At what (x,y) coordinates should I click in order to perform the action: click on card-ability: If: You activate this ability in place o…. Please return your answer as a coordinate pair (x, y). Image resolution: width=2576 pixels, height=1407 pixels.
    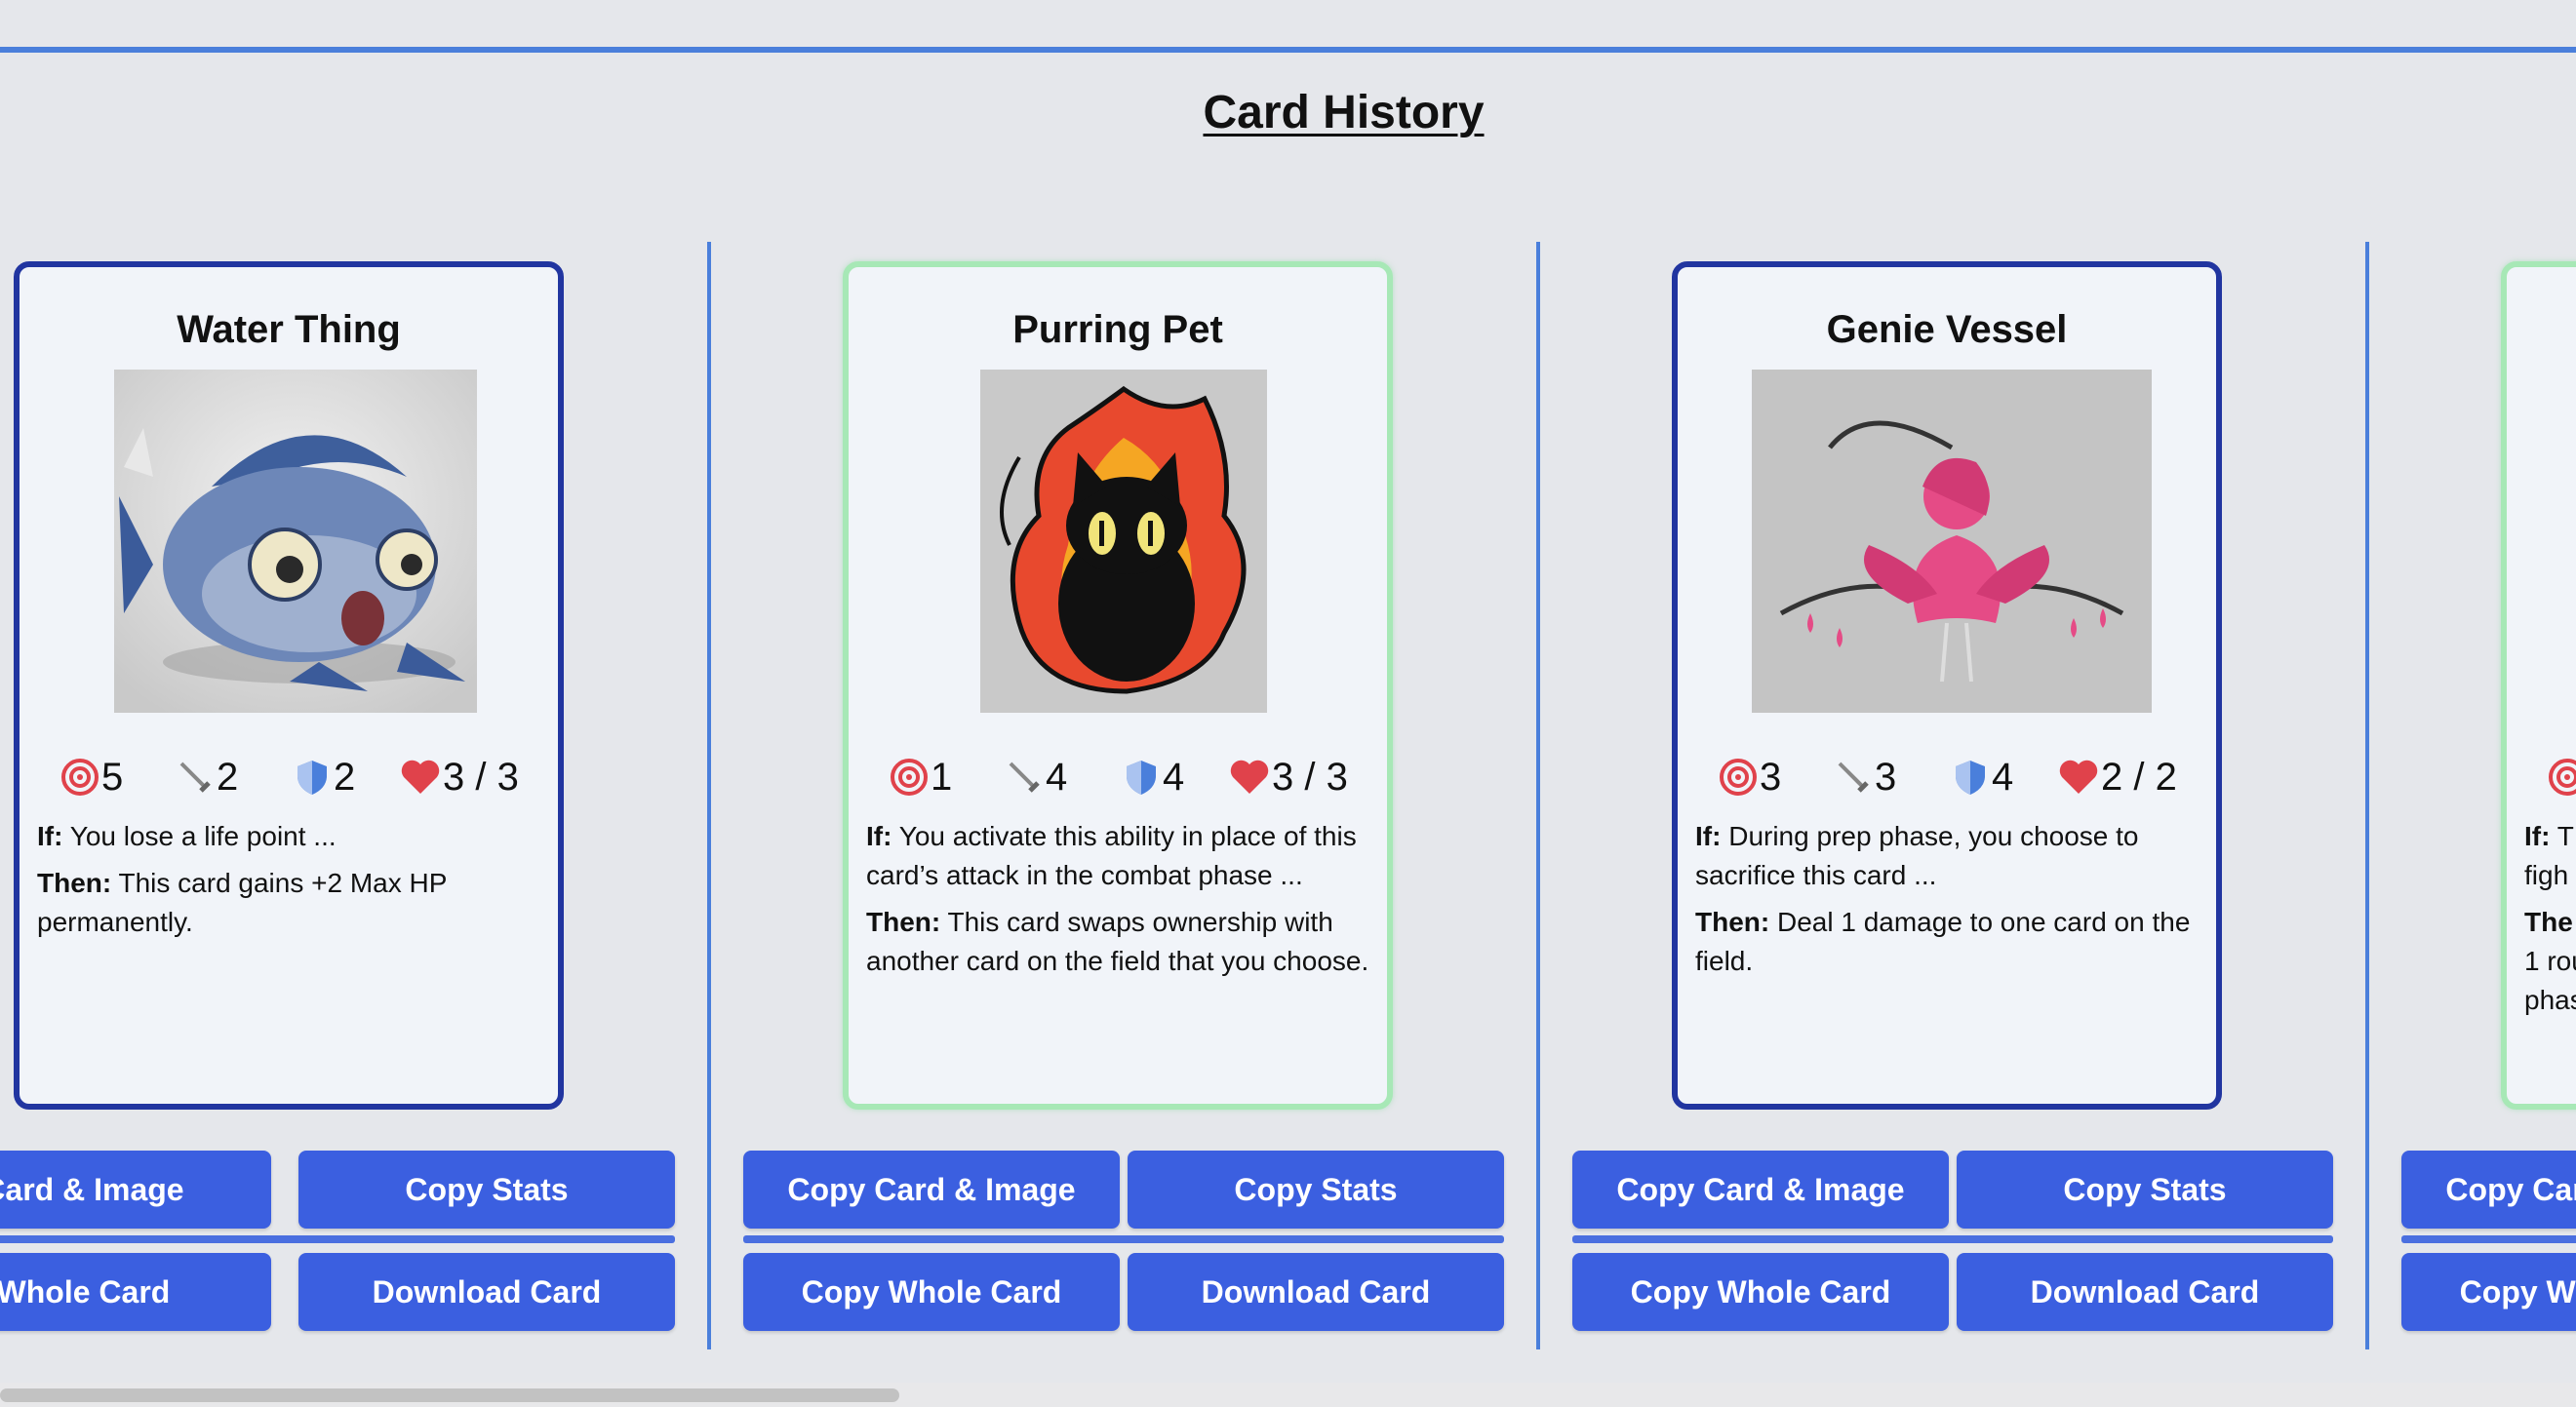
    Looking at the image, I should click on (1124, 903).